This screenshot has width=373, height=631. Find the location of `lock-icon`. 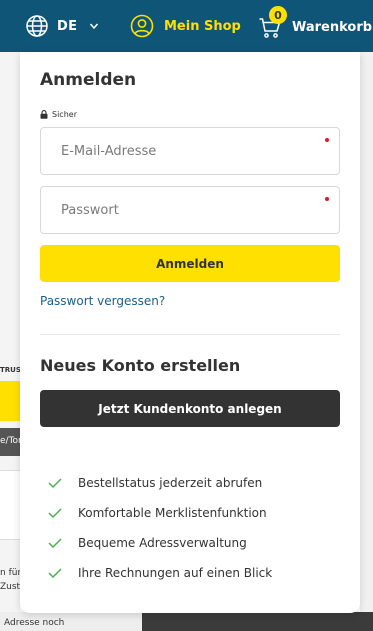

lock-icon is located at coordinates (44, 114).